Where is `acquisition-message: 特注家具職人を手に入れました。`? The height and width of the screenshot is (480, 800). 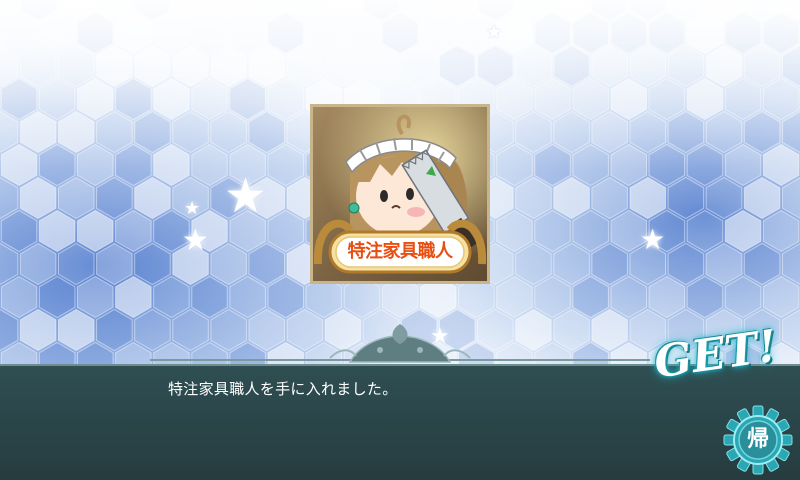 acquisition-message: 特注家具職人を手に入れました。 is located at coordinates (283, 389).